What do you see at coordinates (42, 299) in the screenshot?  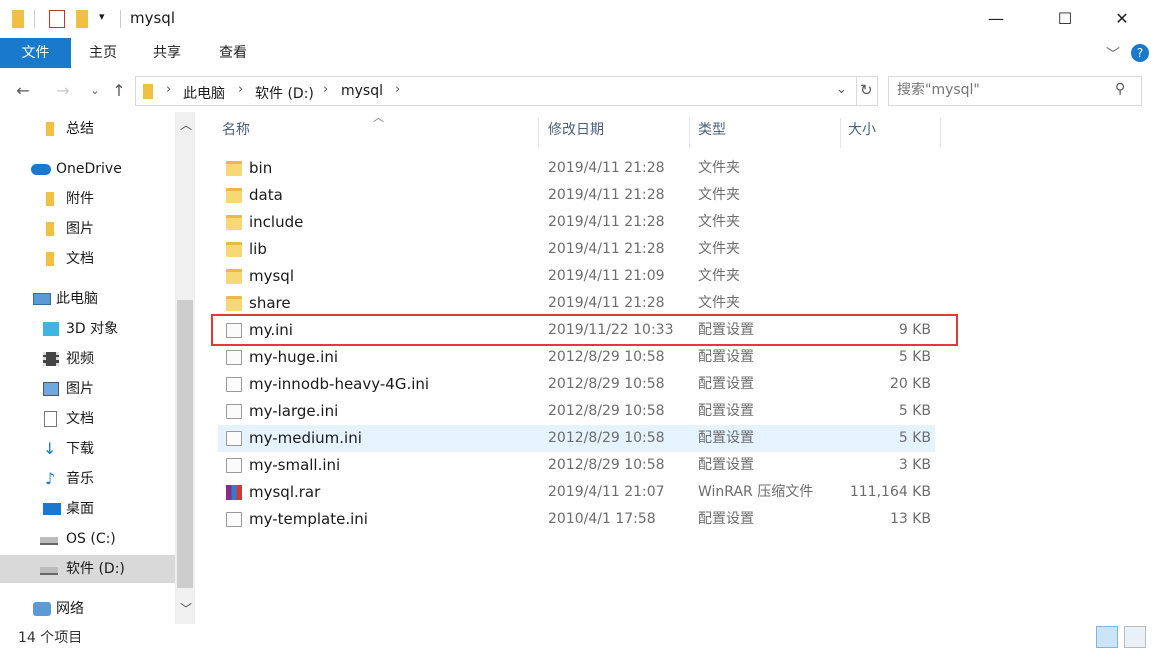 I see `computer-icon` at bounding box center [42, 299].